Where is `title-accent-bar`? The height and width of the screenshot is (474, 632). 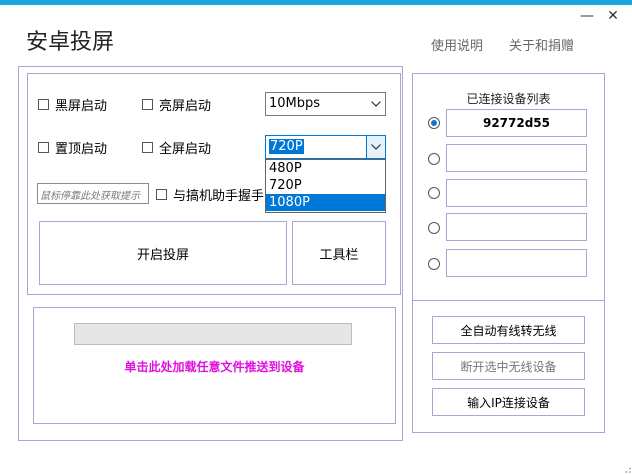
title-accent-bar is located at coordinates (316, 2).